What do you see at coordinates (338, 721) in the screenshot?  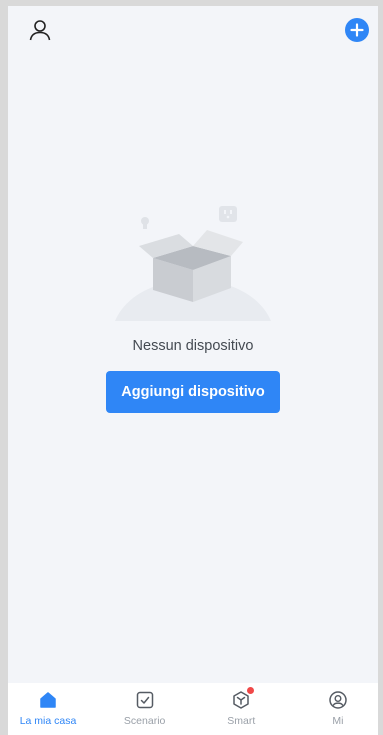 I see `nav-label-mi: Mi` at bounding box center [338, 721].